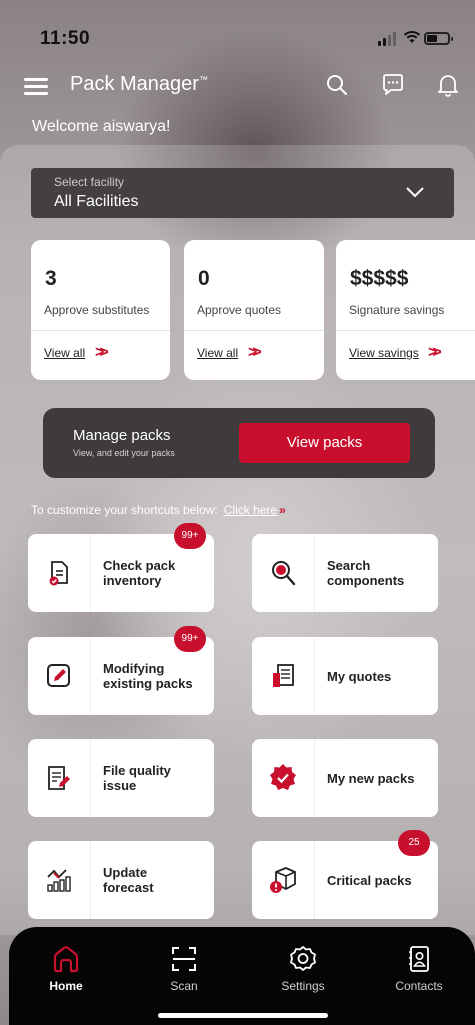 Image resolution: width=475 pixels, height=1025 pixels. Describe the element at coordinates (243, 1015) in the screenshot. I see `home-indicator` at that location.